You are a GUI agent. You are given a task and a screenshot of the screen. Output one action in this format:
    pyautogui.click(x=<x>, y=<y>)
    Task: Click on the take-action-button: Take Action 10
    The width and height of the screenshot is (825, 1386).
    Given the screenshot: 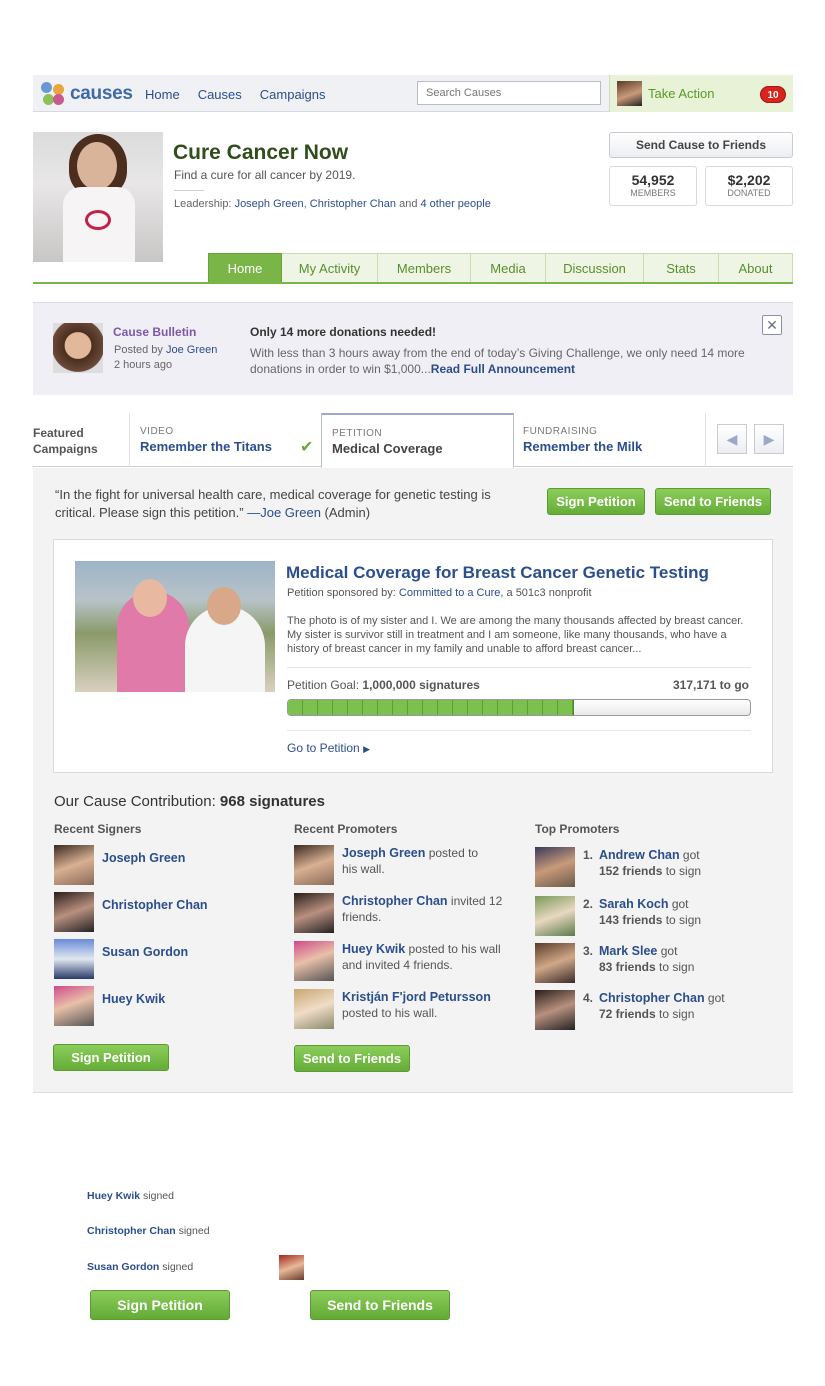 What is the action you would take?
    pyautogui.click(x=701, y=93)
    